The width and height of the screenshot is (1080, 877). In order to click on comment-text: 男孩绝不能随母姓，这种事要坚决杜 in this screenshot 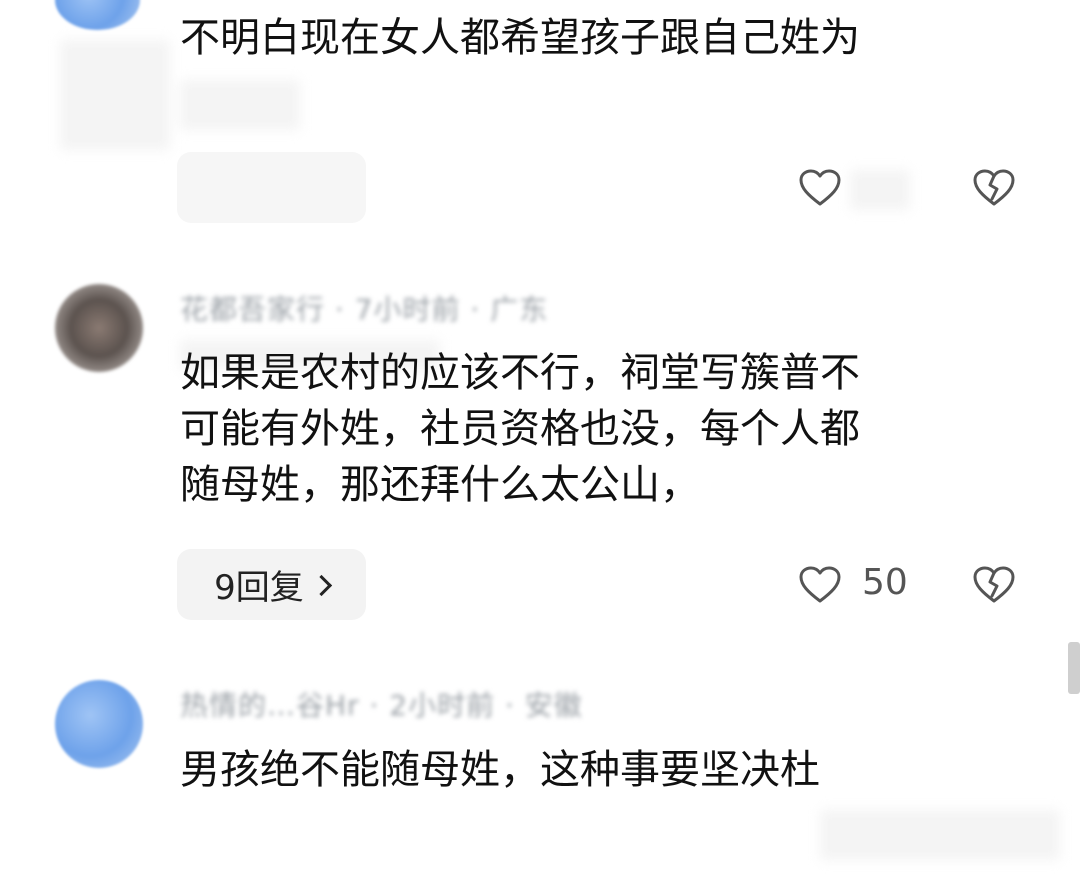, I will do `click(500, 770)`.